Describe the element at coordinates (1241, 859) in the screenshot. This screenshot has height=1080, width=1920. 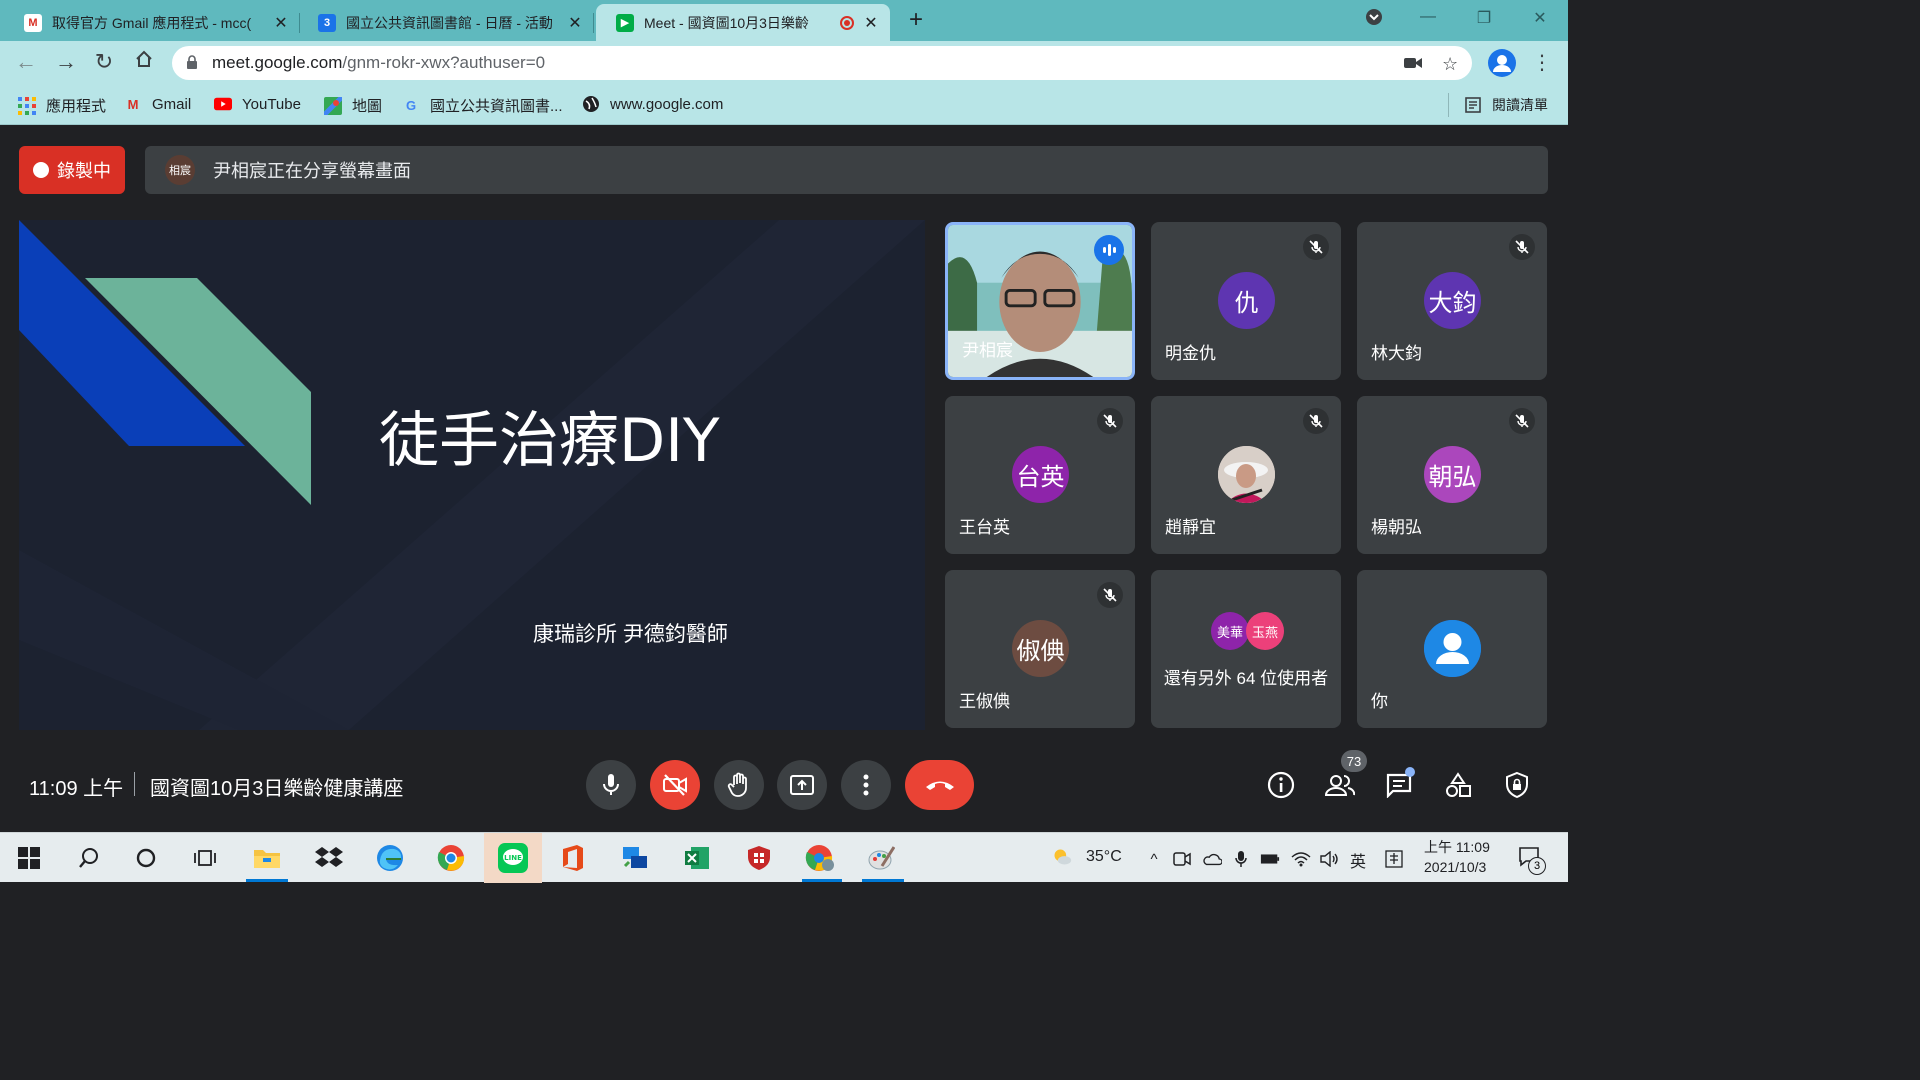
I see `tray-microphone-icon` at that location.